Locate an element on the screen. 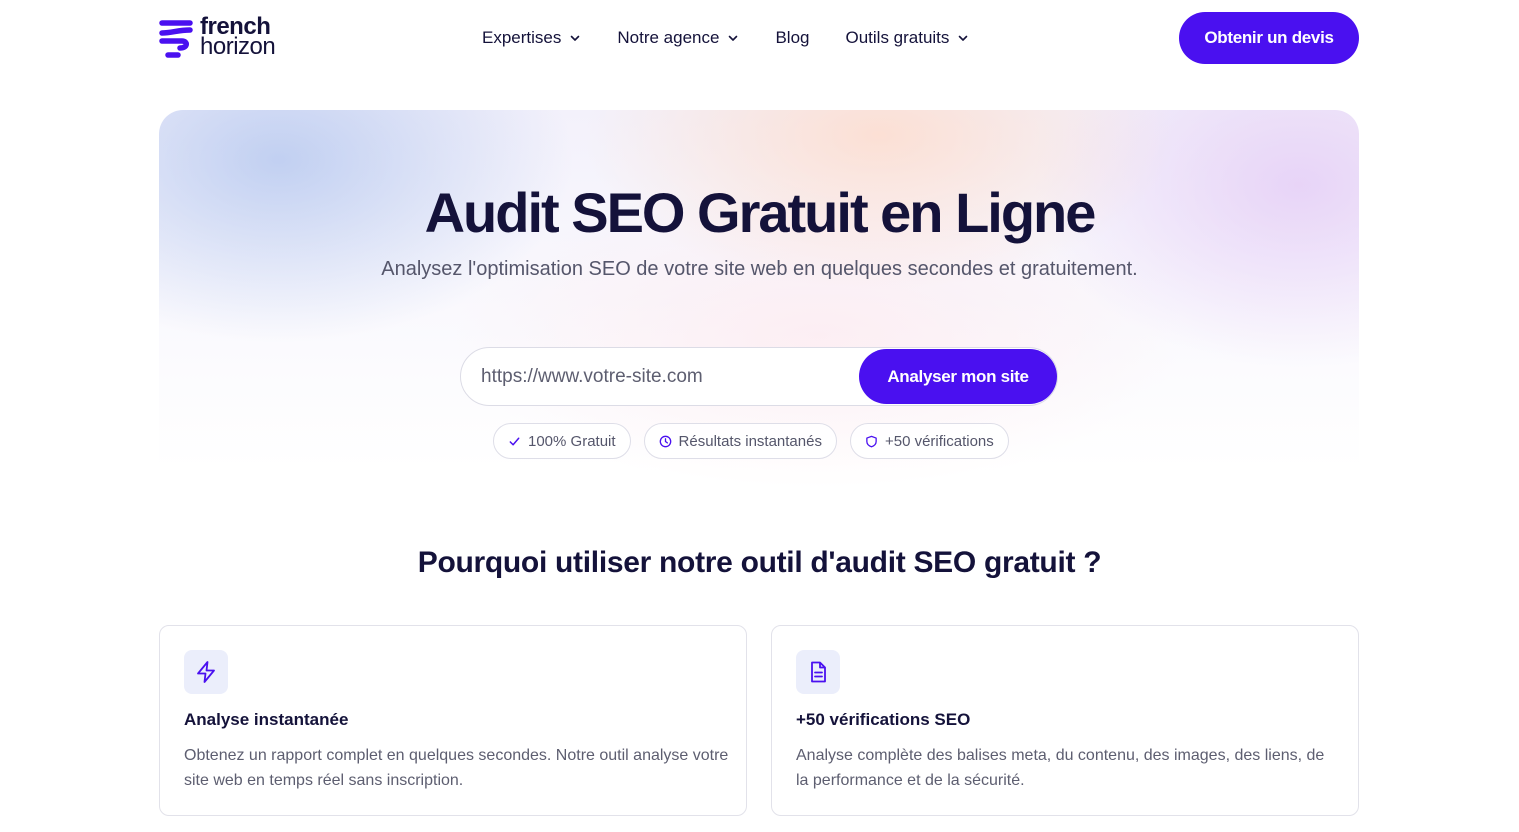 The height and width of the screenshot is (832, 1519). nav-item-label: Blog is located at coordinates (792, 37).